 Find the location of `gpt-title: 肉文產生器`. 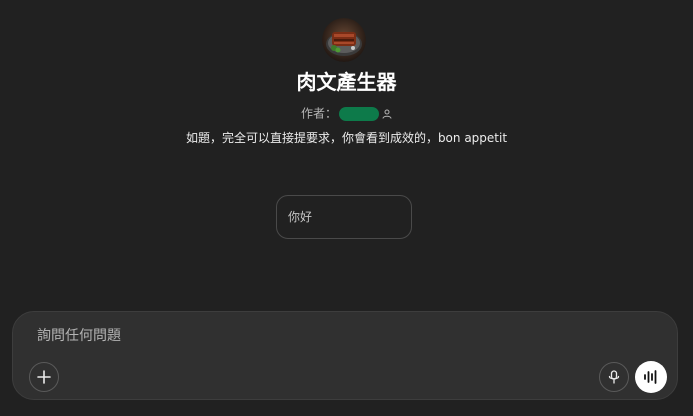

gpt-title: 肉文產生器 is located at coordinates (346, 82).